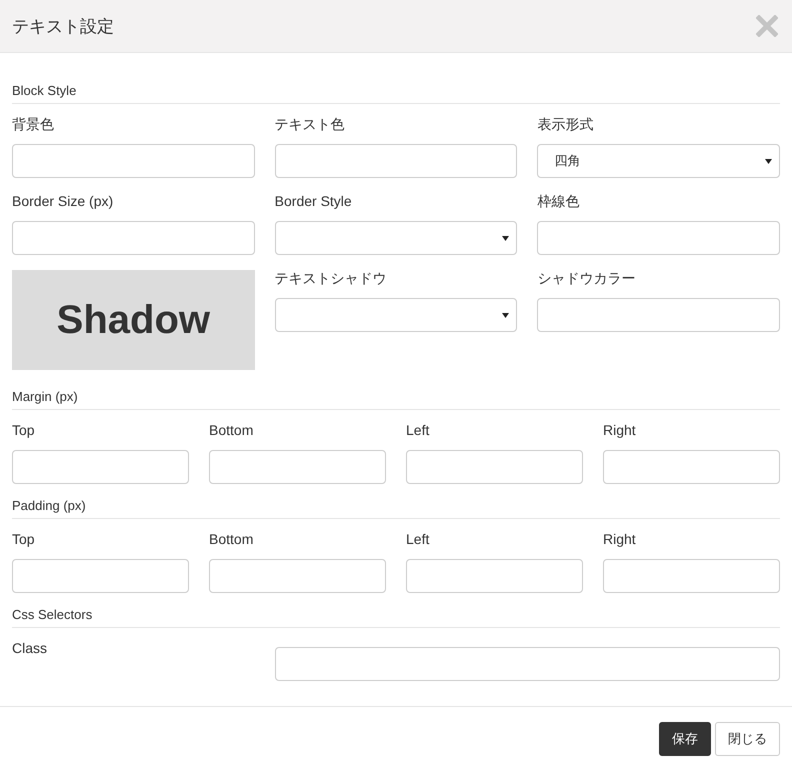  What do you see at coordinates (133, 320) in the screenshot?
I see `shadow-preview: Shadow` at bounding box center [133, 320].